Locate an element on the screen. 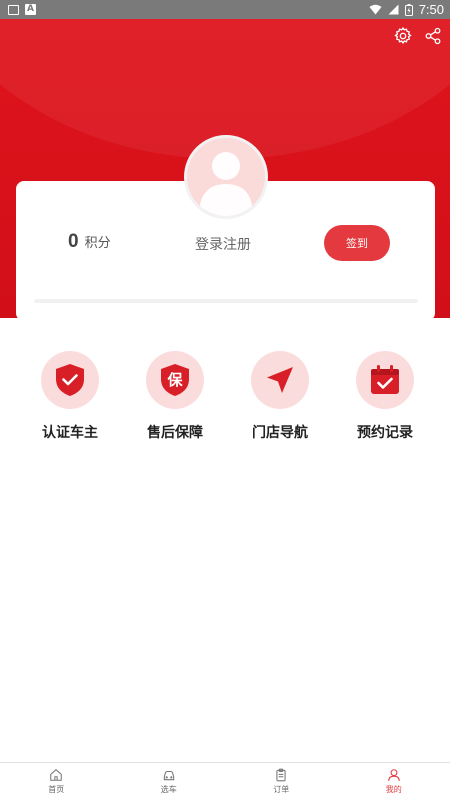  gear-icon is located at coordinates (403, 35).